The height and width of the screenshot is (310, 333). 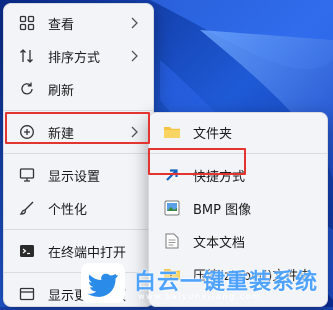 I want to click on menu-item-label: 排序方式, so click(x=74, y=58).